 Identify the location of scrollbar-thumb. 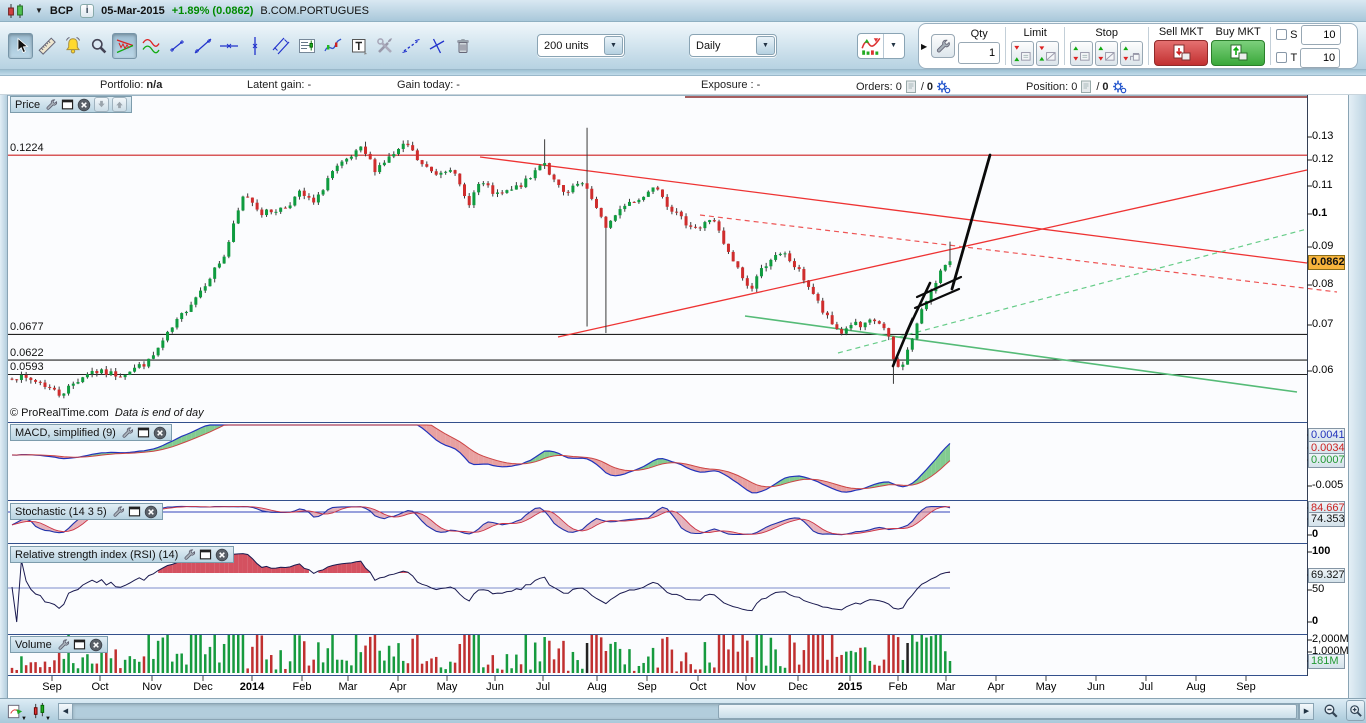
(1007, 711).